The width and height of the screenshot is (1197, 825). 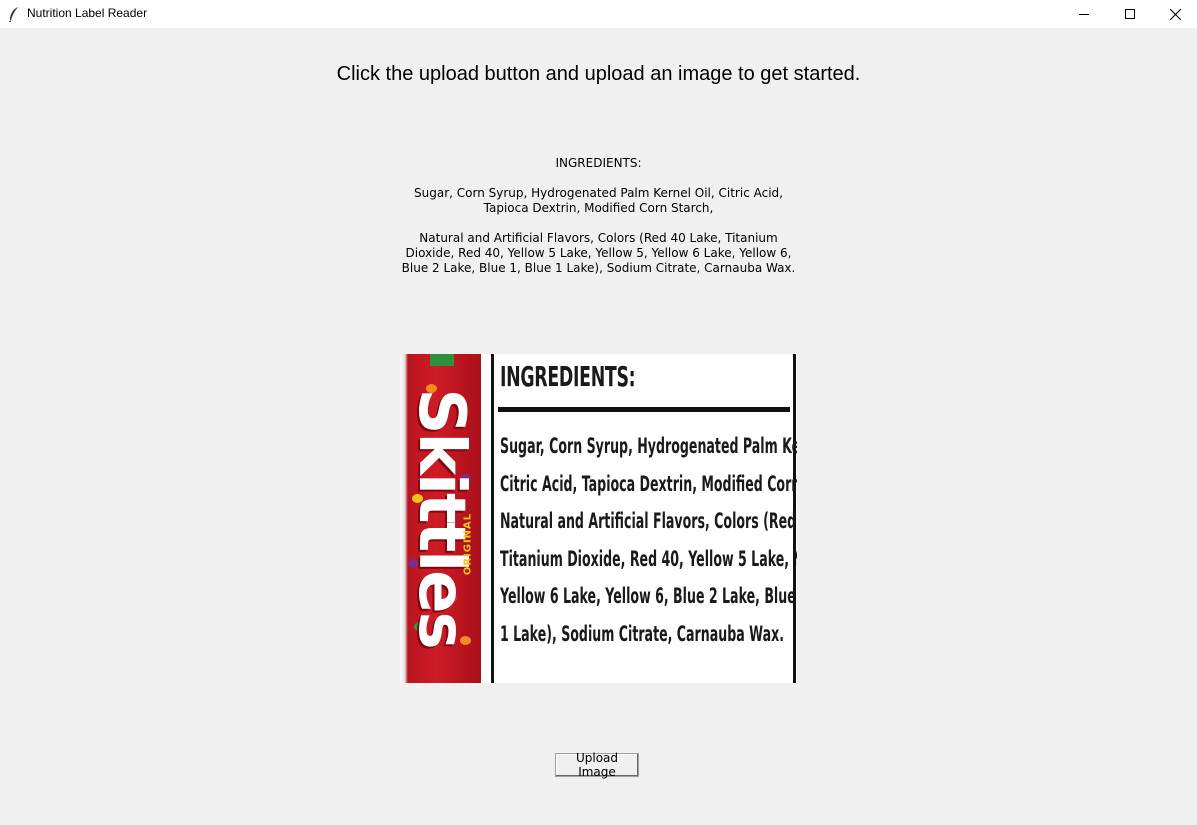 I want to click on close-icon, so click(x=1175, y=14).